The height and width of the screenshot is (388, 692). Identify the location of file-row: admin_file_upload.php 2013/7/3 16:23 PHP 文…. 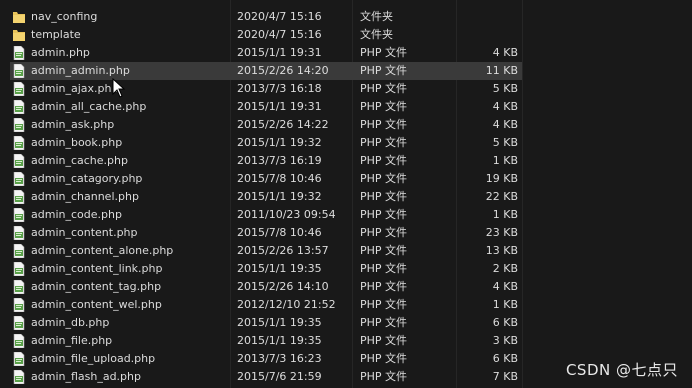
(266, 359).